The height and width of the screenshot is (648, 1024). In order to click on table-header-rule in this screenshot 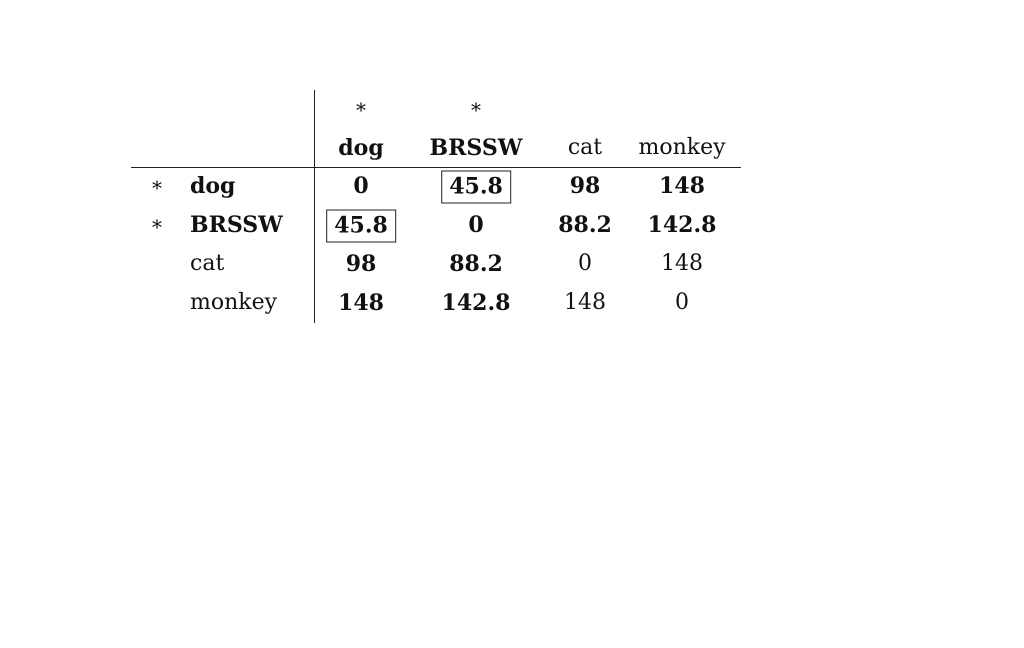, I will do `click(436, 167)`.